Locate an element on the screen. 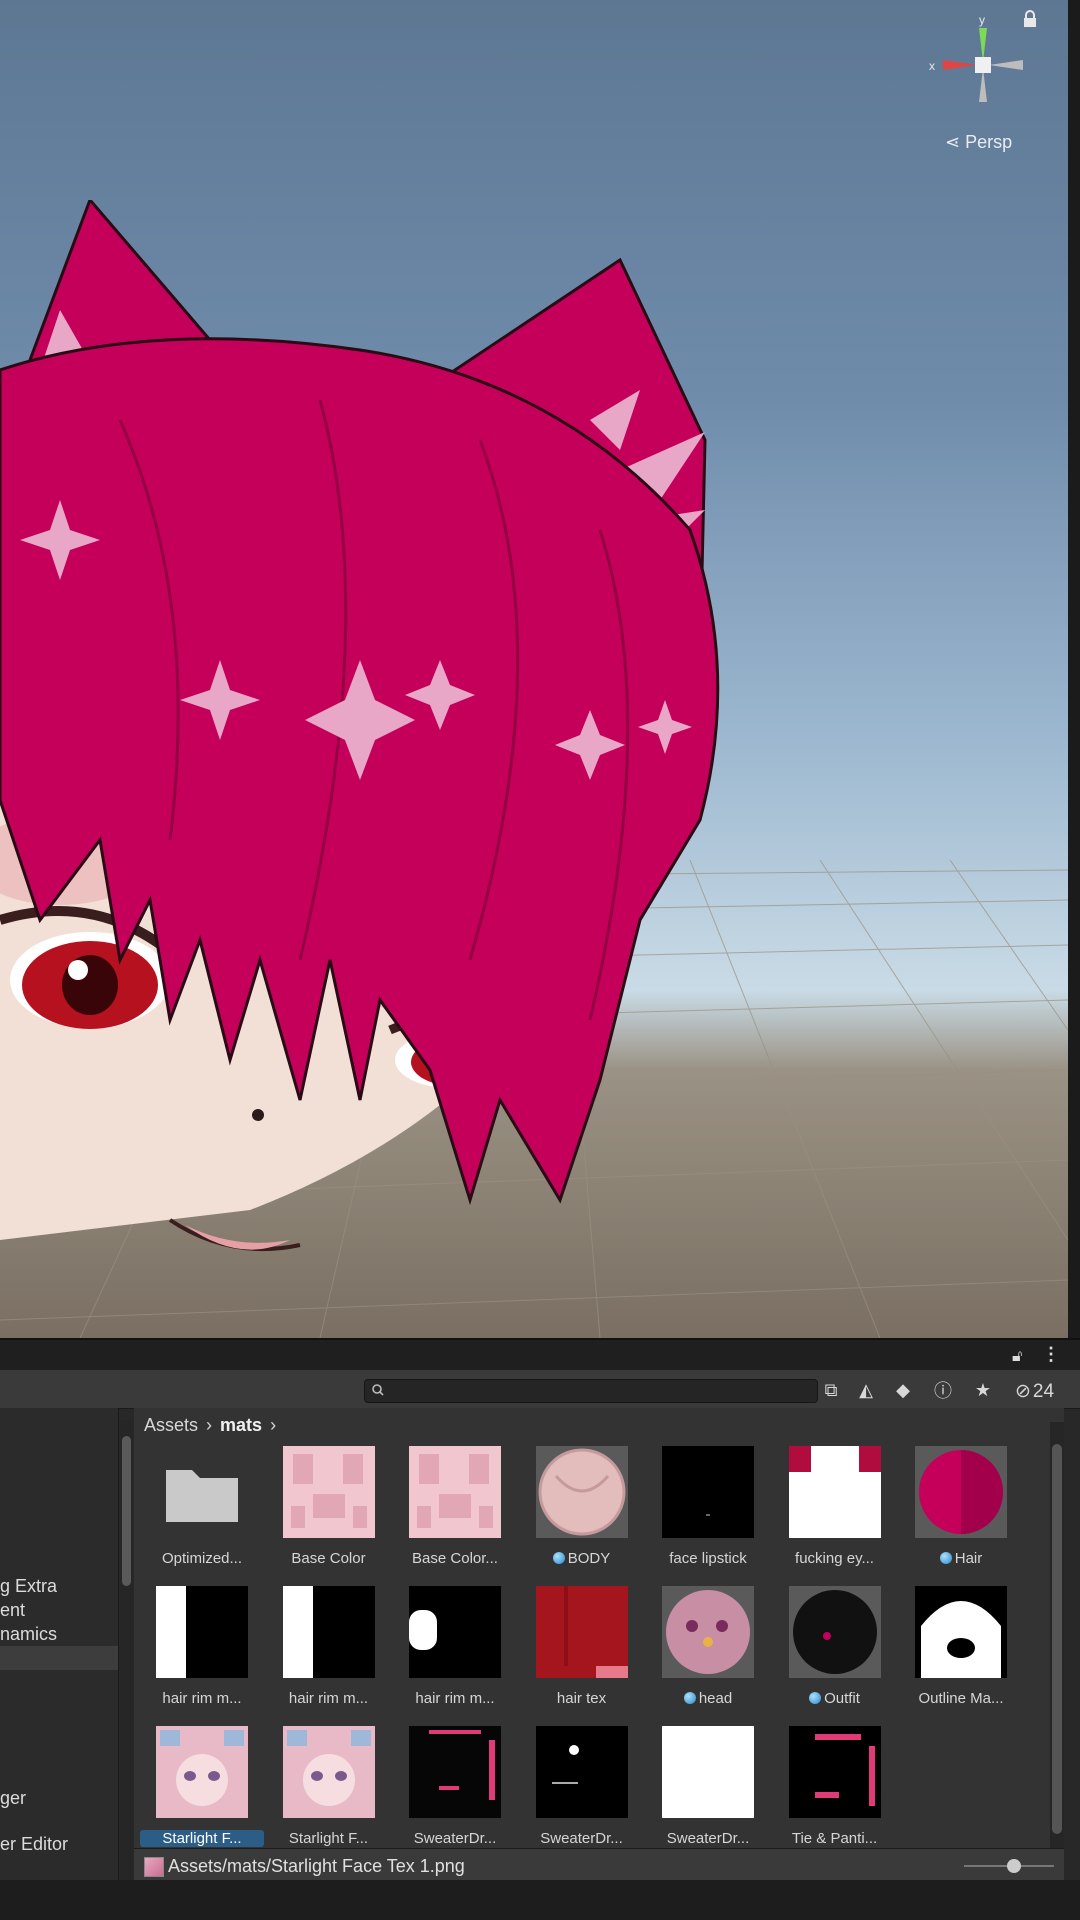 The image size is (1080, 1920). bottom-bar is located at coordinates (540, 1900).